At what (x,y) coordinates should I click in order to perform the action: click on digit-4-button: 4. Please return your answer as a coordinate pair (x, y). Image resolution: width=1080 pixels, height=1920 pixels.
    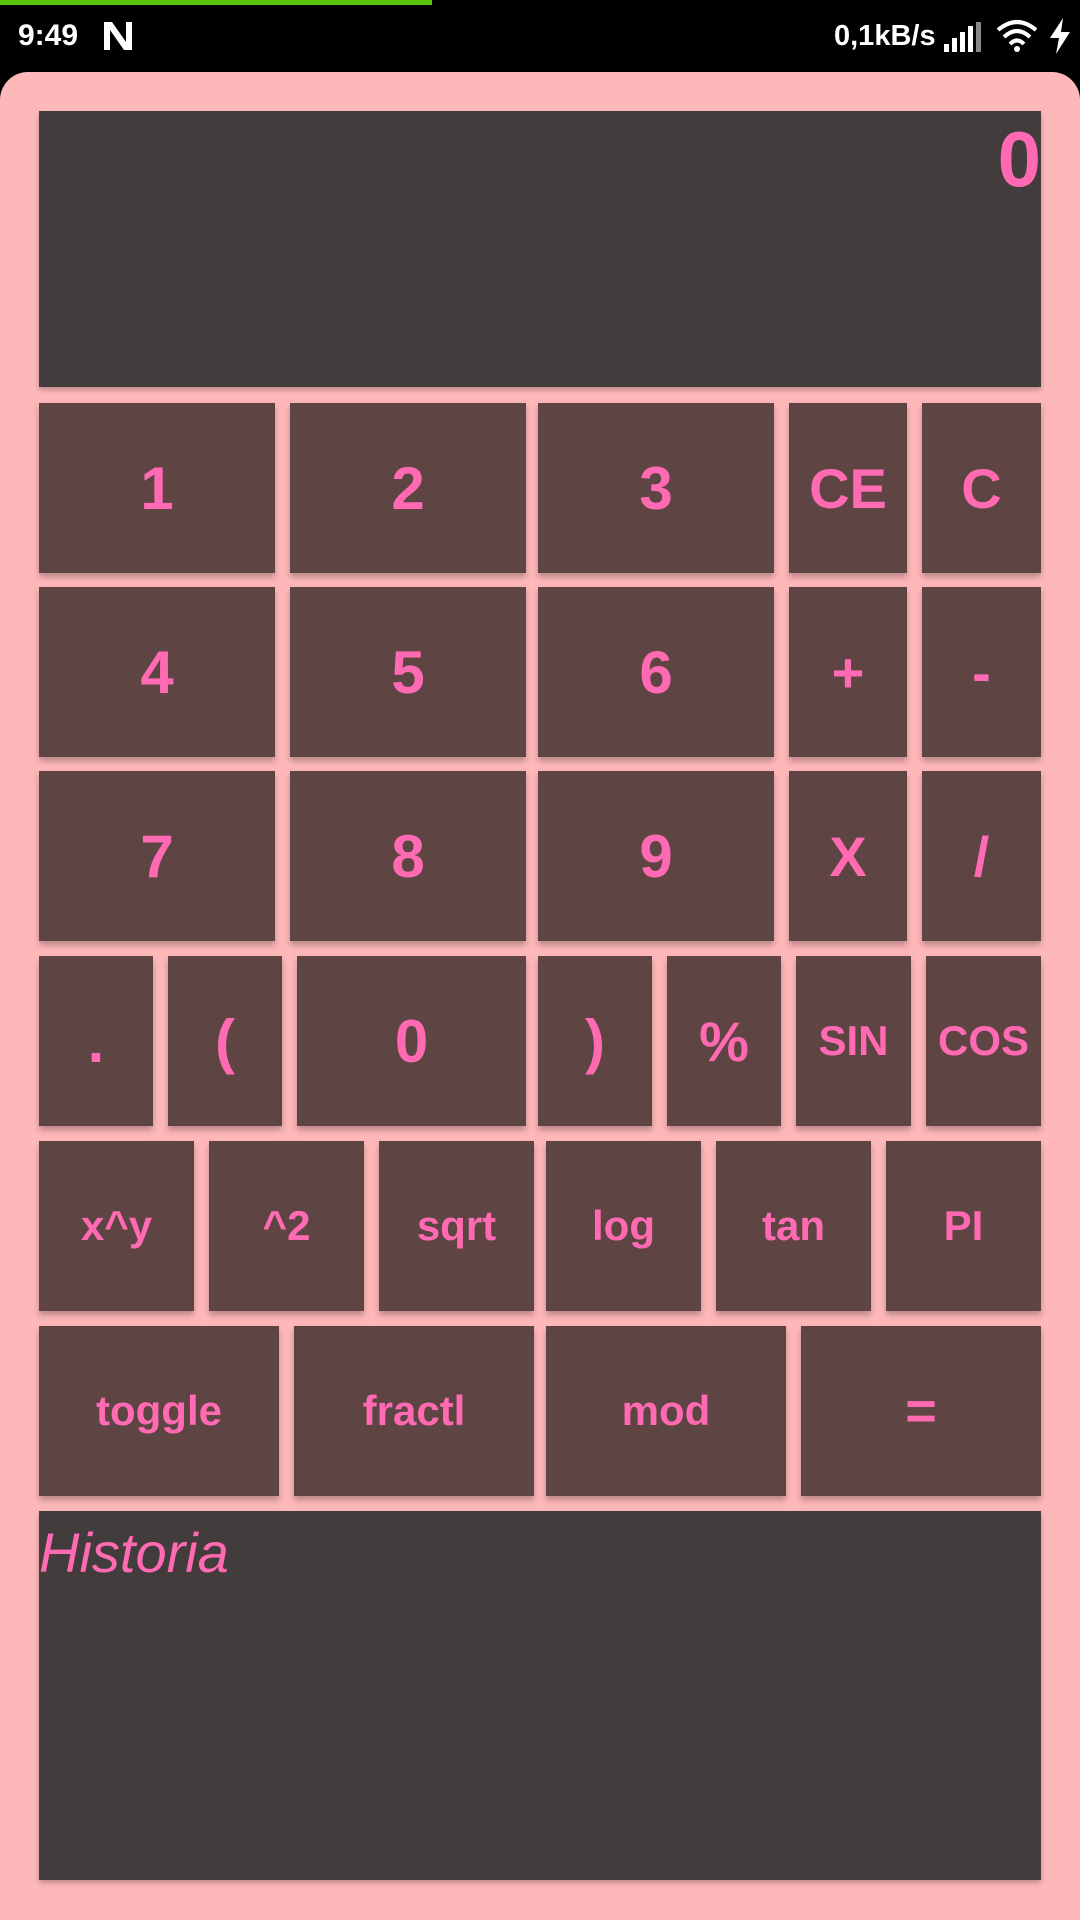
    Looking at the image, I should click on (157, 672).